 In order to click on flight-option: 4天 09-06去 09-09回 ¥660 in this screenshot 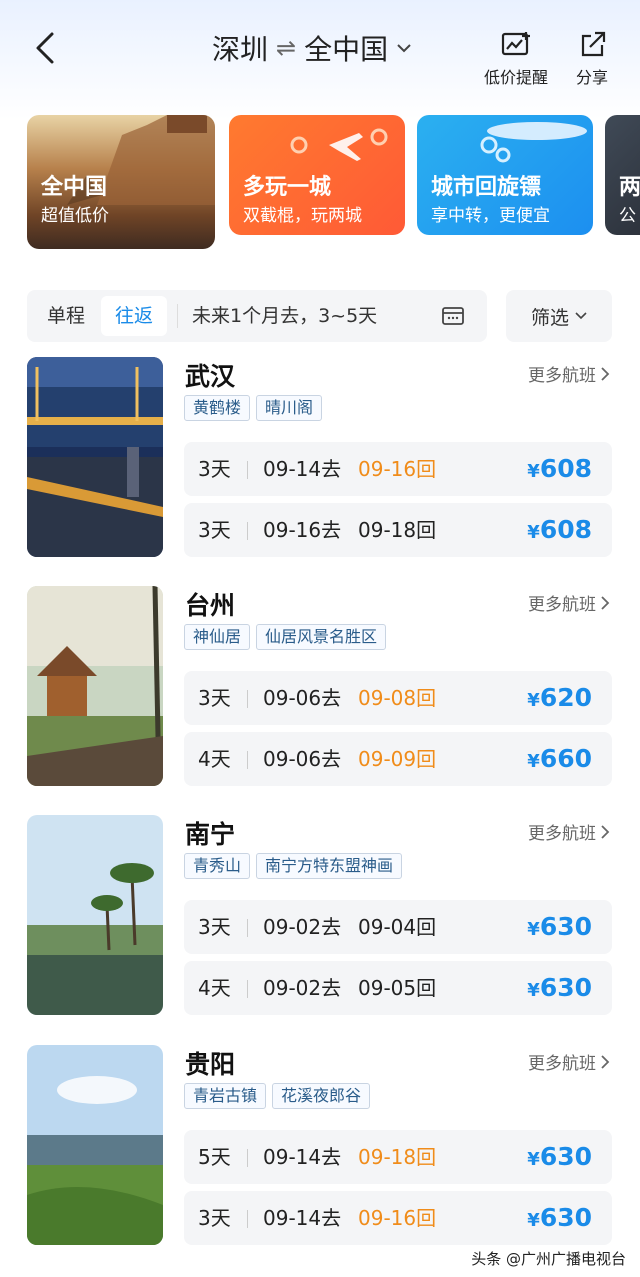, I will do `click(398, 759)`.